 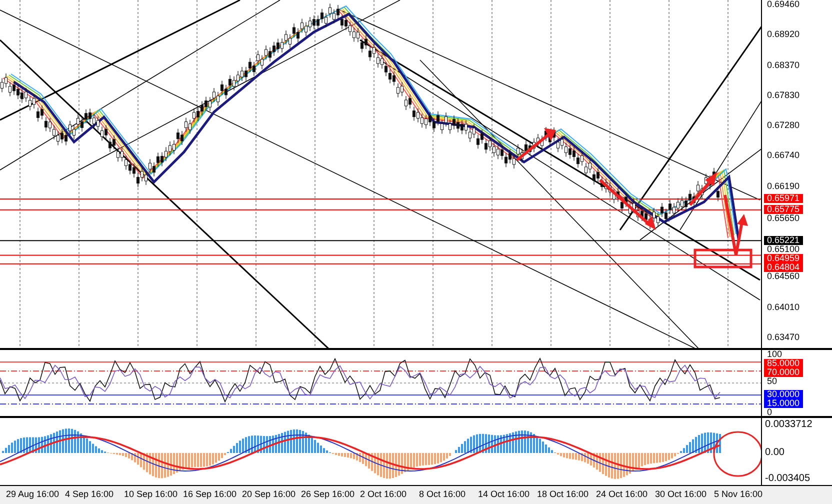 What do you see at coordinates (739, 495) in the screenshot?
I see `time-axis-label: 5 Nov 16:00` at bounding box center [739, 495].